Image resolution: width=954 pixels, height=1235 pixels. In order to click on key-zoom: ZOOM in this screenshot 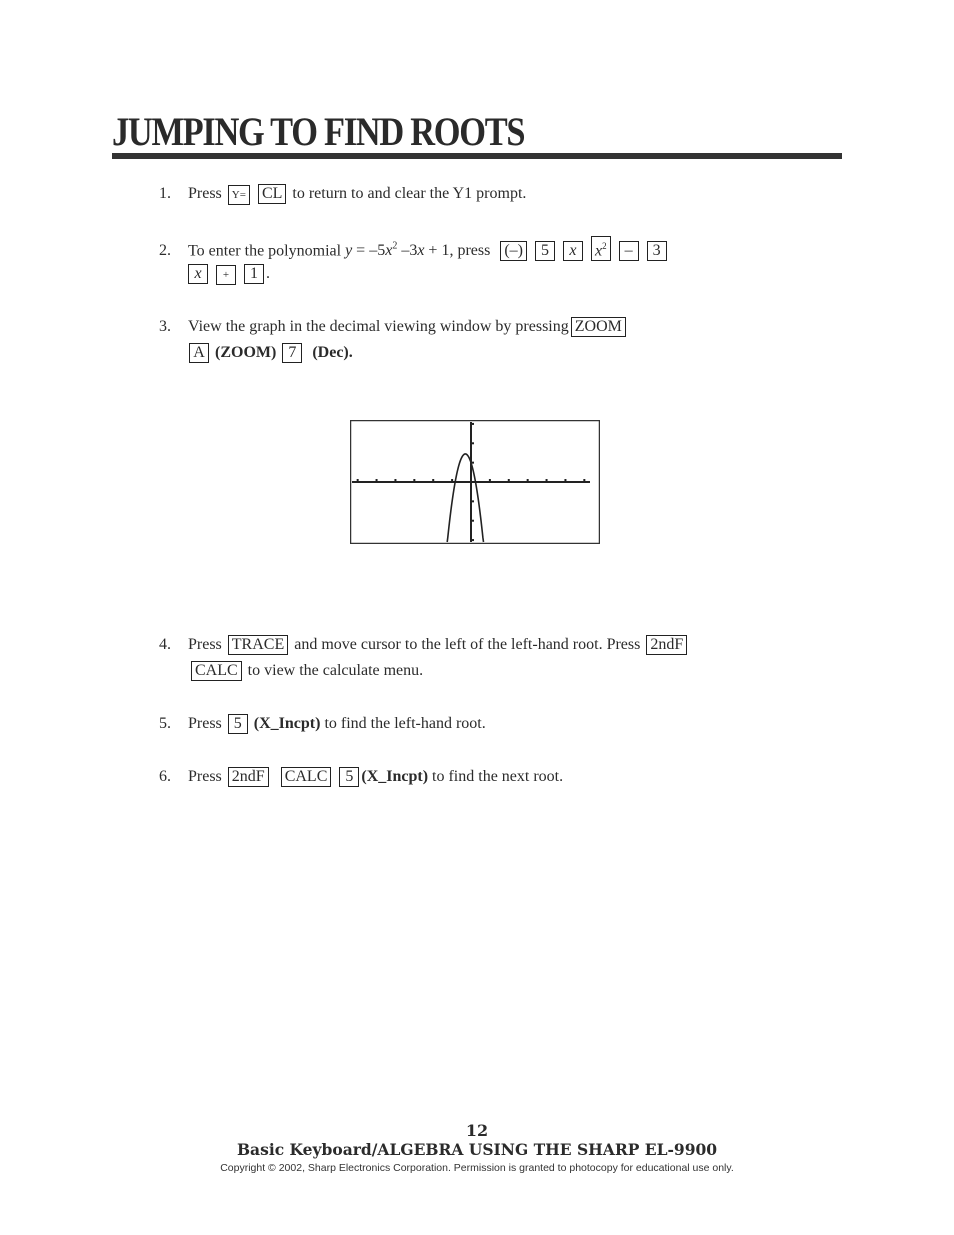, I will do `click(598, 327)`.